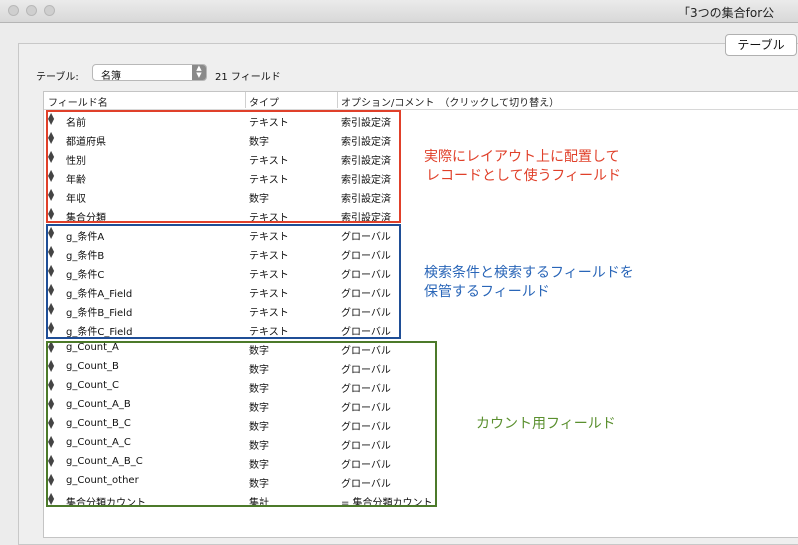 The width and height of the screenshot is (798, 545). I want to click on table-tab-button: テーブル, so click(761, 45).